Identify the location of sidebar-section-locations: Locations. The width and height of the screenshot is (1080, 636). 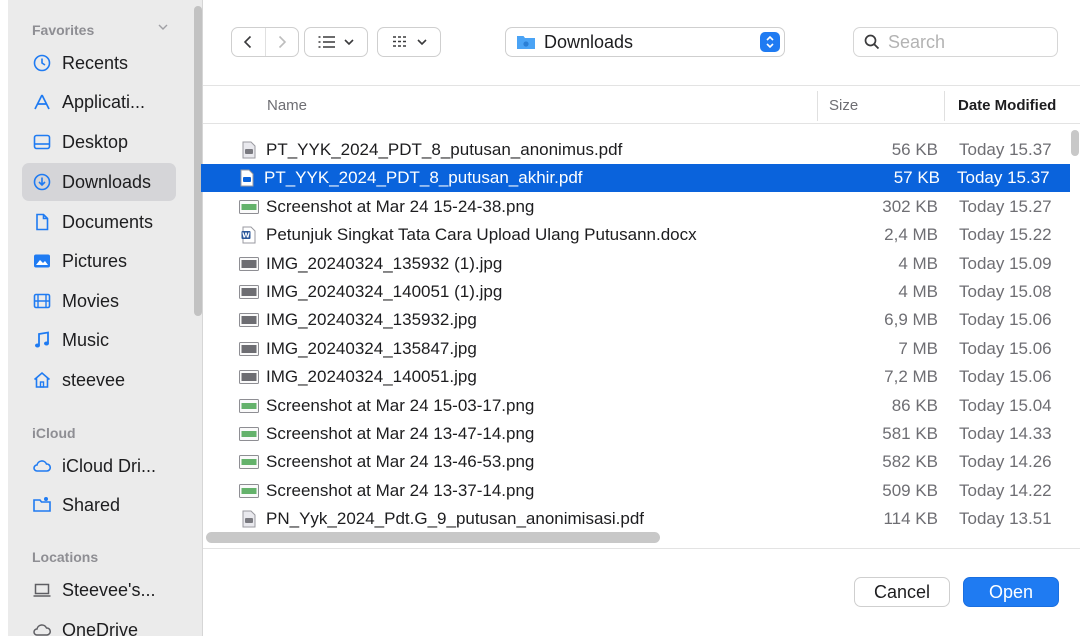
(65, 557).